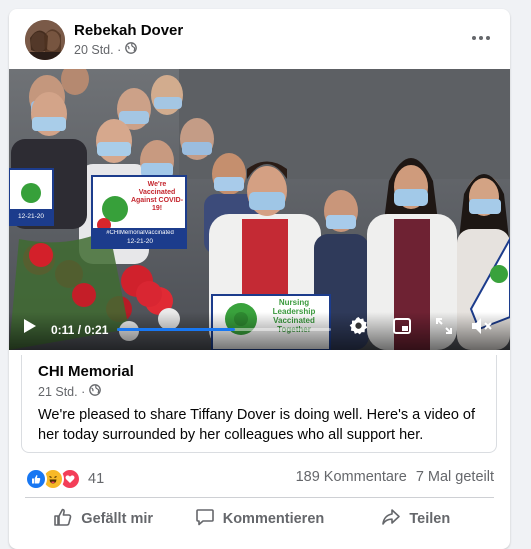 The image size is (531, 549). What do you see at coordinates (63, 519) in the screenshot?
I see `thumbs-up-icon` at bounding box center [63, 519].